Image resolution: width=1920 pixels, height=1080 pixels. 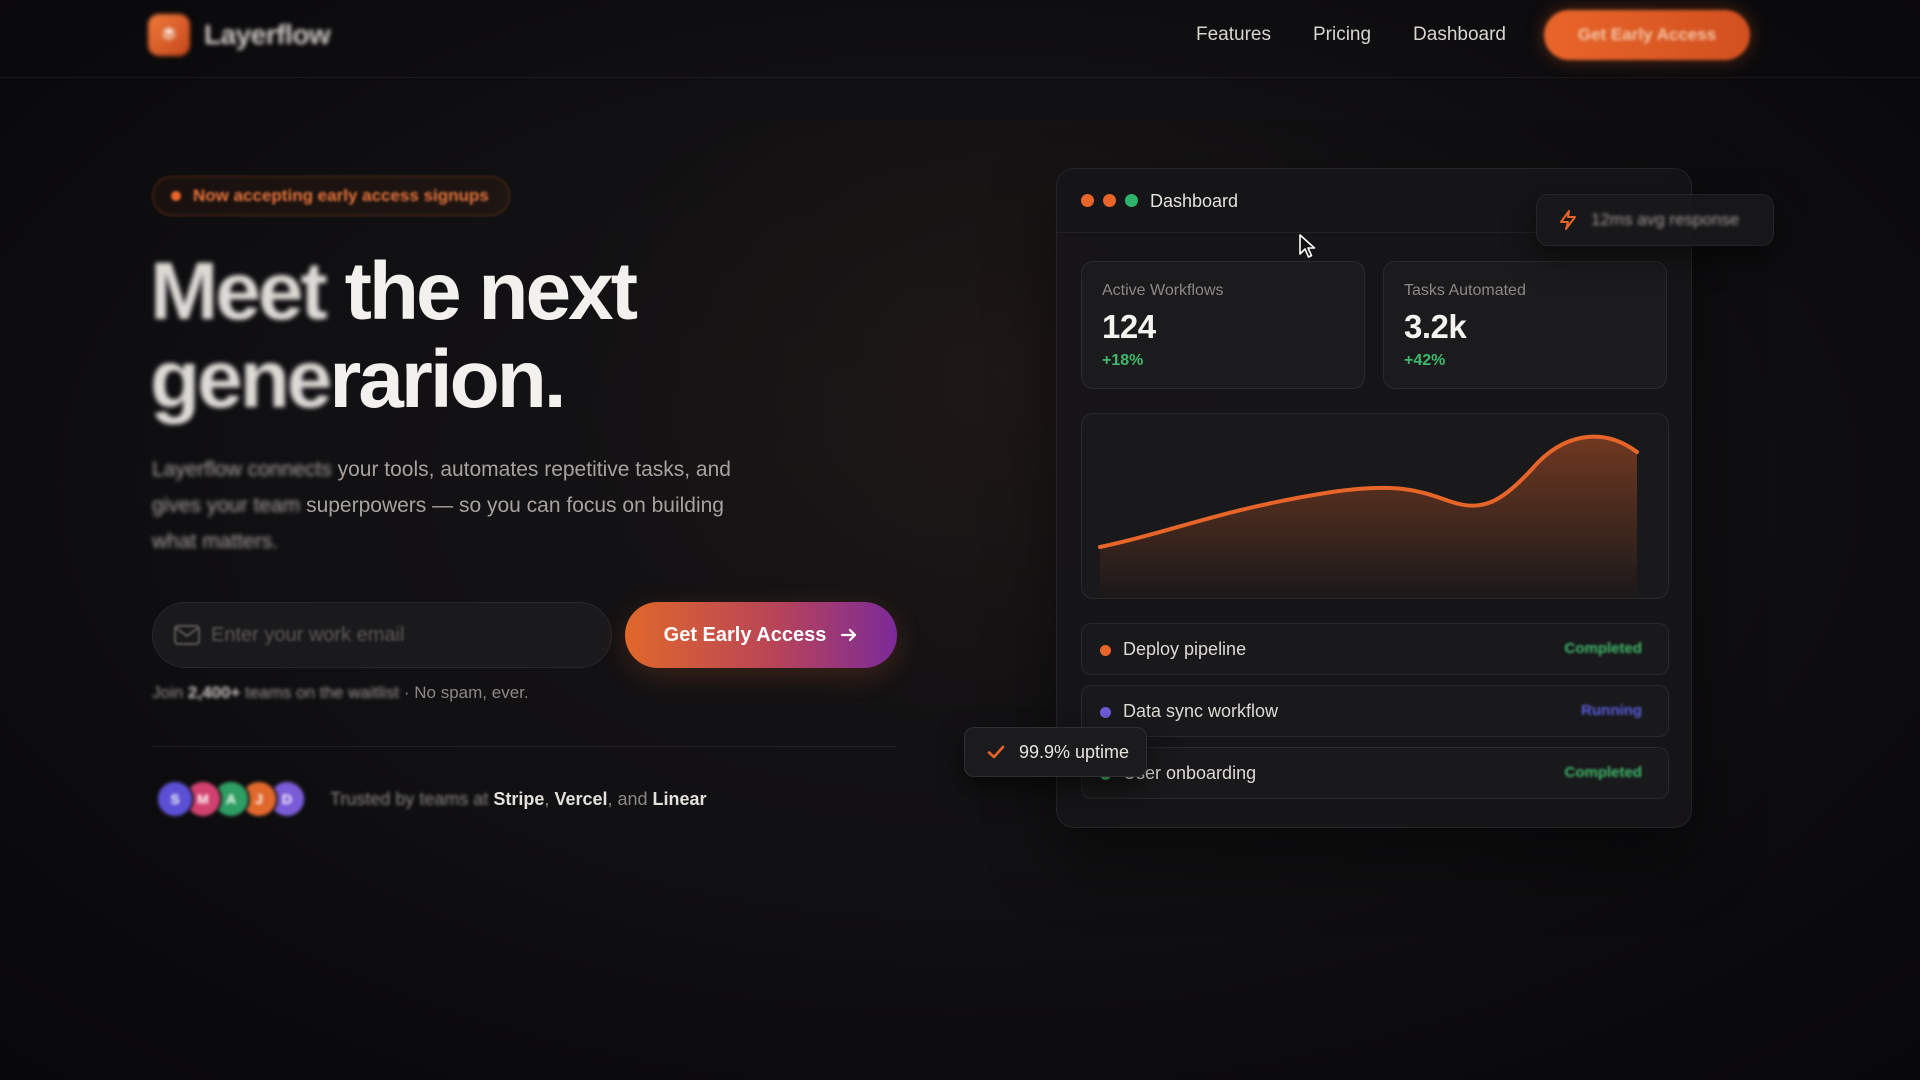 I want to click on lightning-icon, so click(x=1568, y=220).